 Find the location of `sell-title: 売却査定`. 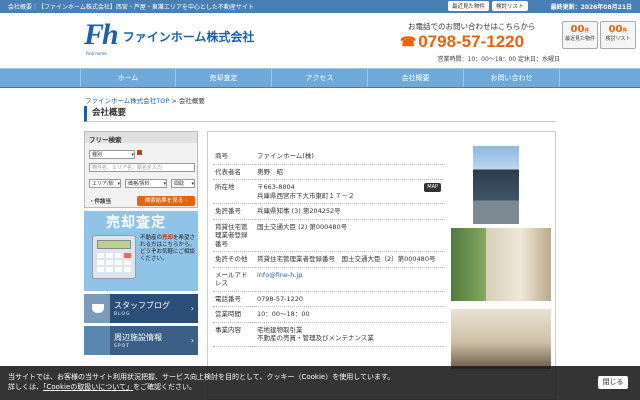

sell-title: 売却査定 is located at coordinates (136, 223).